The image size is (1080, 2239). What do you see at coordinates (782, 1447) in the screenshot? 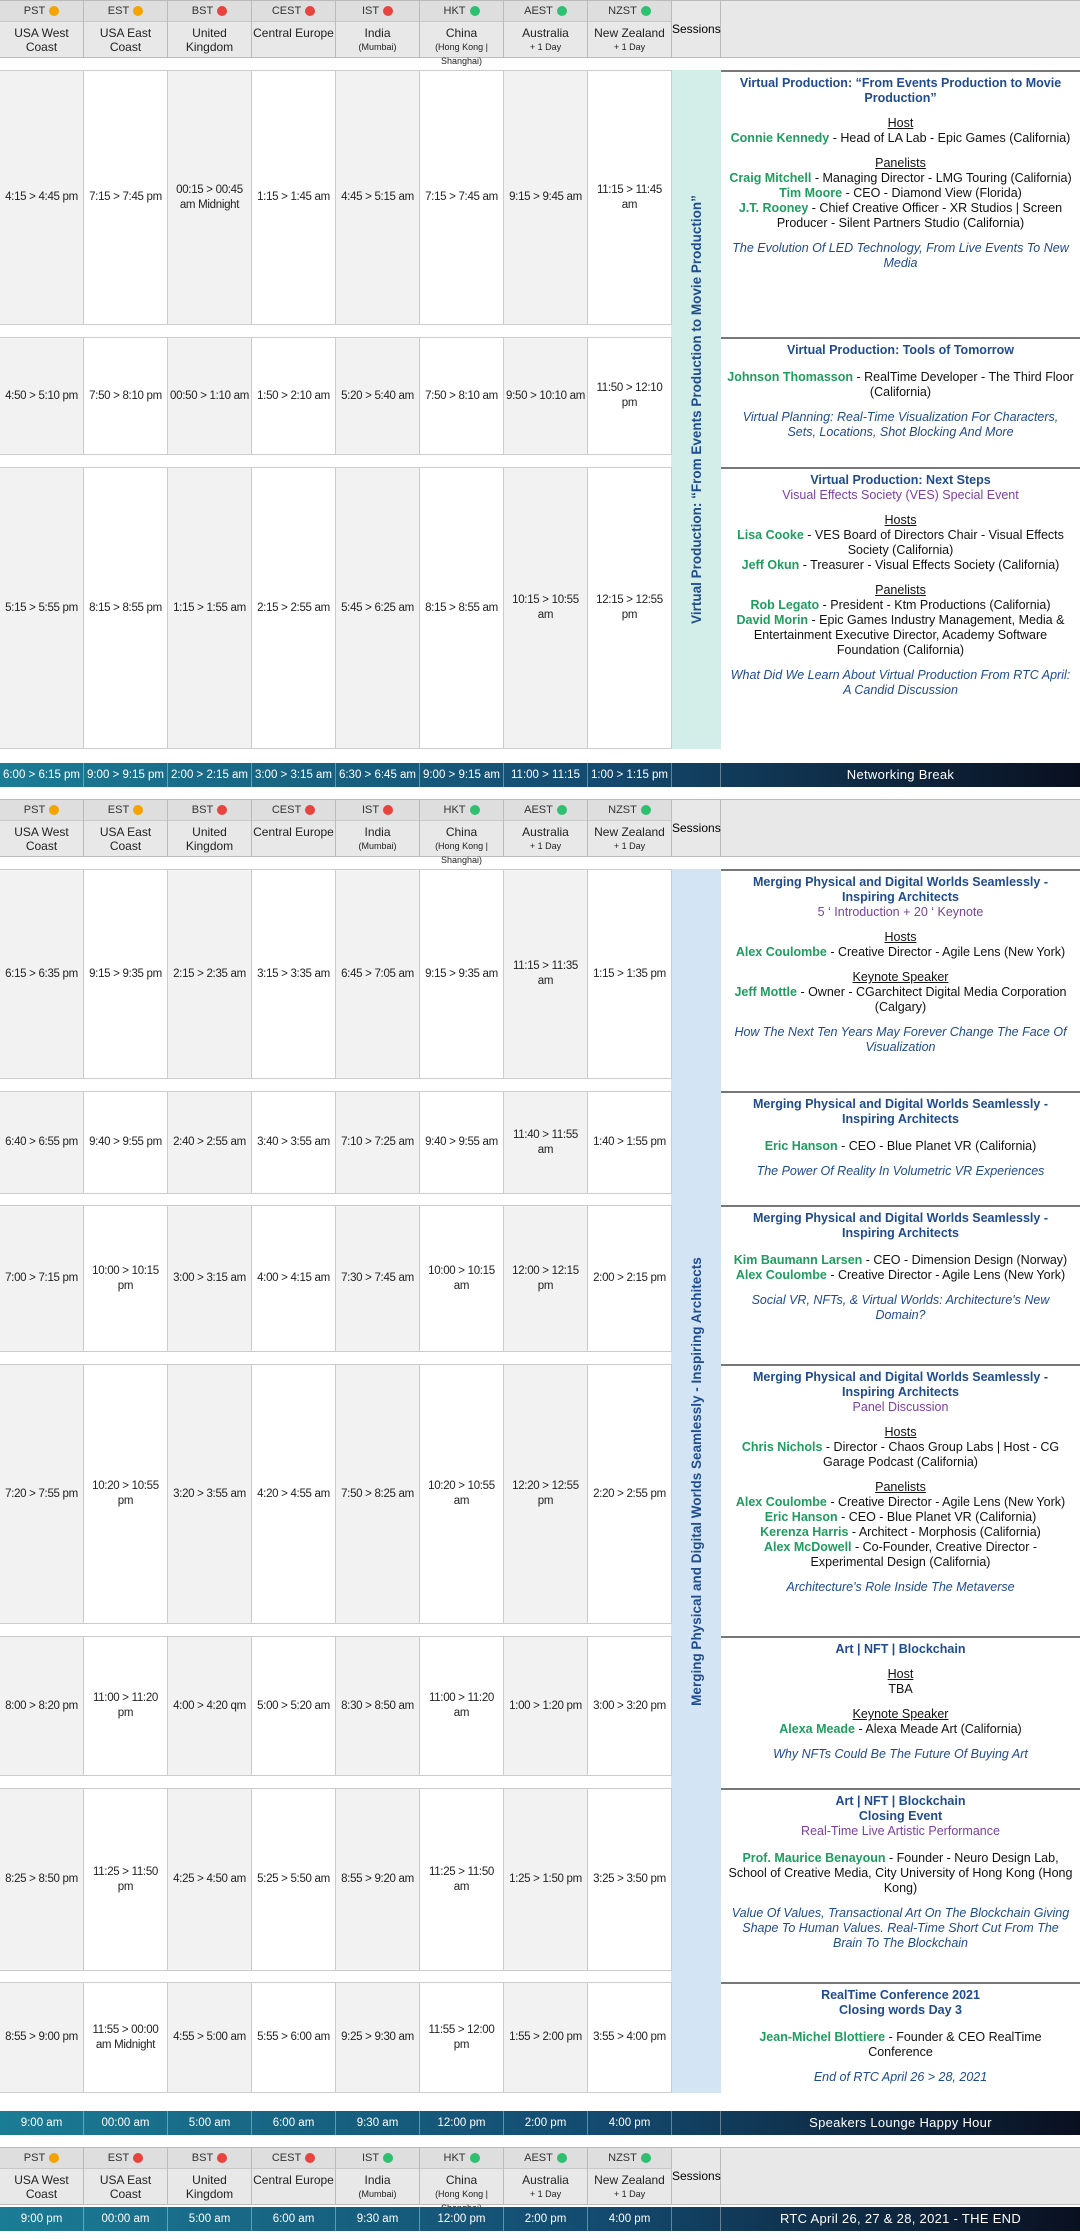
I see `speaker-name: Chris Nichols` at bounding box center [782, 1447].